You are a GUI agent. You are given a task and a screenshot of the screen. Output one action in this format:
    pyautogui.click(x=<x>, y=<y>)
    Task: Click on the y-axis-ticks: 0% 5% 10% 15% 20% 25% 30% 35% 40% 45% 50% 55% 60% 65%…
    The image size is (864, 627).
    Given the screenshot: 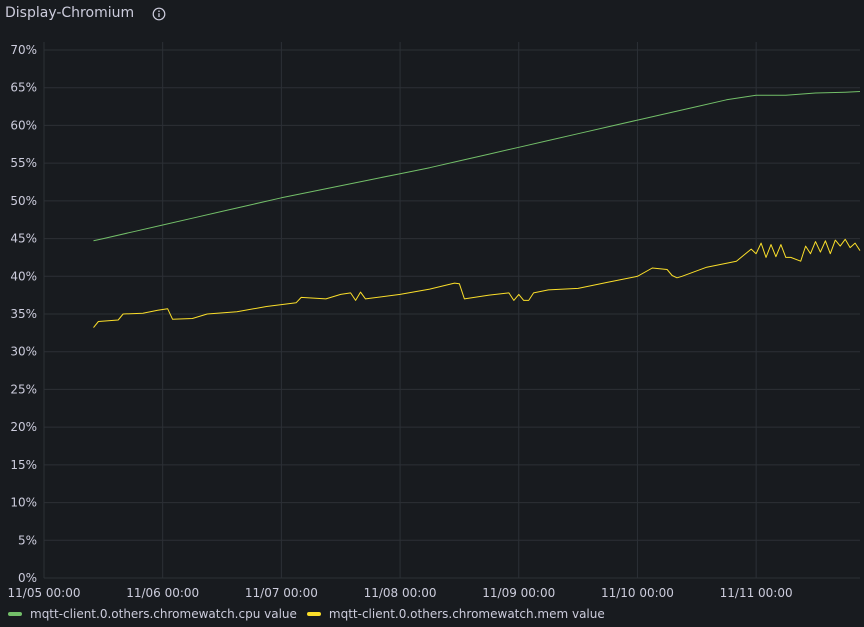 What is the action you would take?
    pyautogui.click(x=23, y=314)
    